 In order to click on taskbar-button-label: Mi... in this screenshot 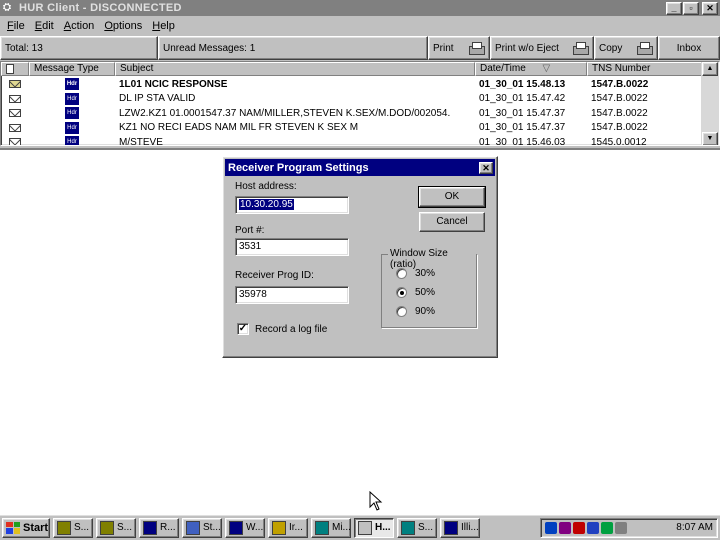, I will do `click(341, 527)`.